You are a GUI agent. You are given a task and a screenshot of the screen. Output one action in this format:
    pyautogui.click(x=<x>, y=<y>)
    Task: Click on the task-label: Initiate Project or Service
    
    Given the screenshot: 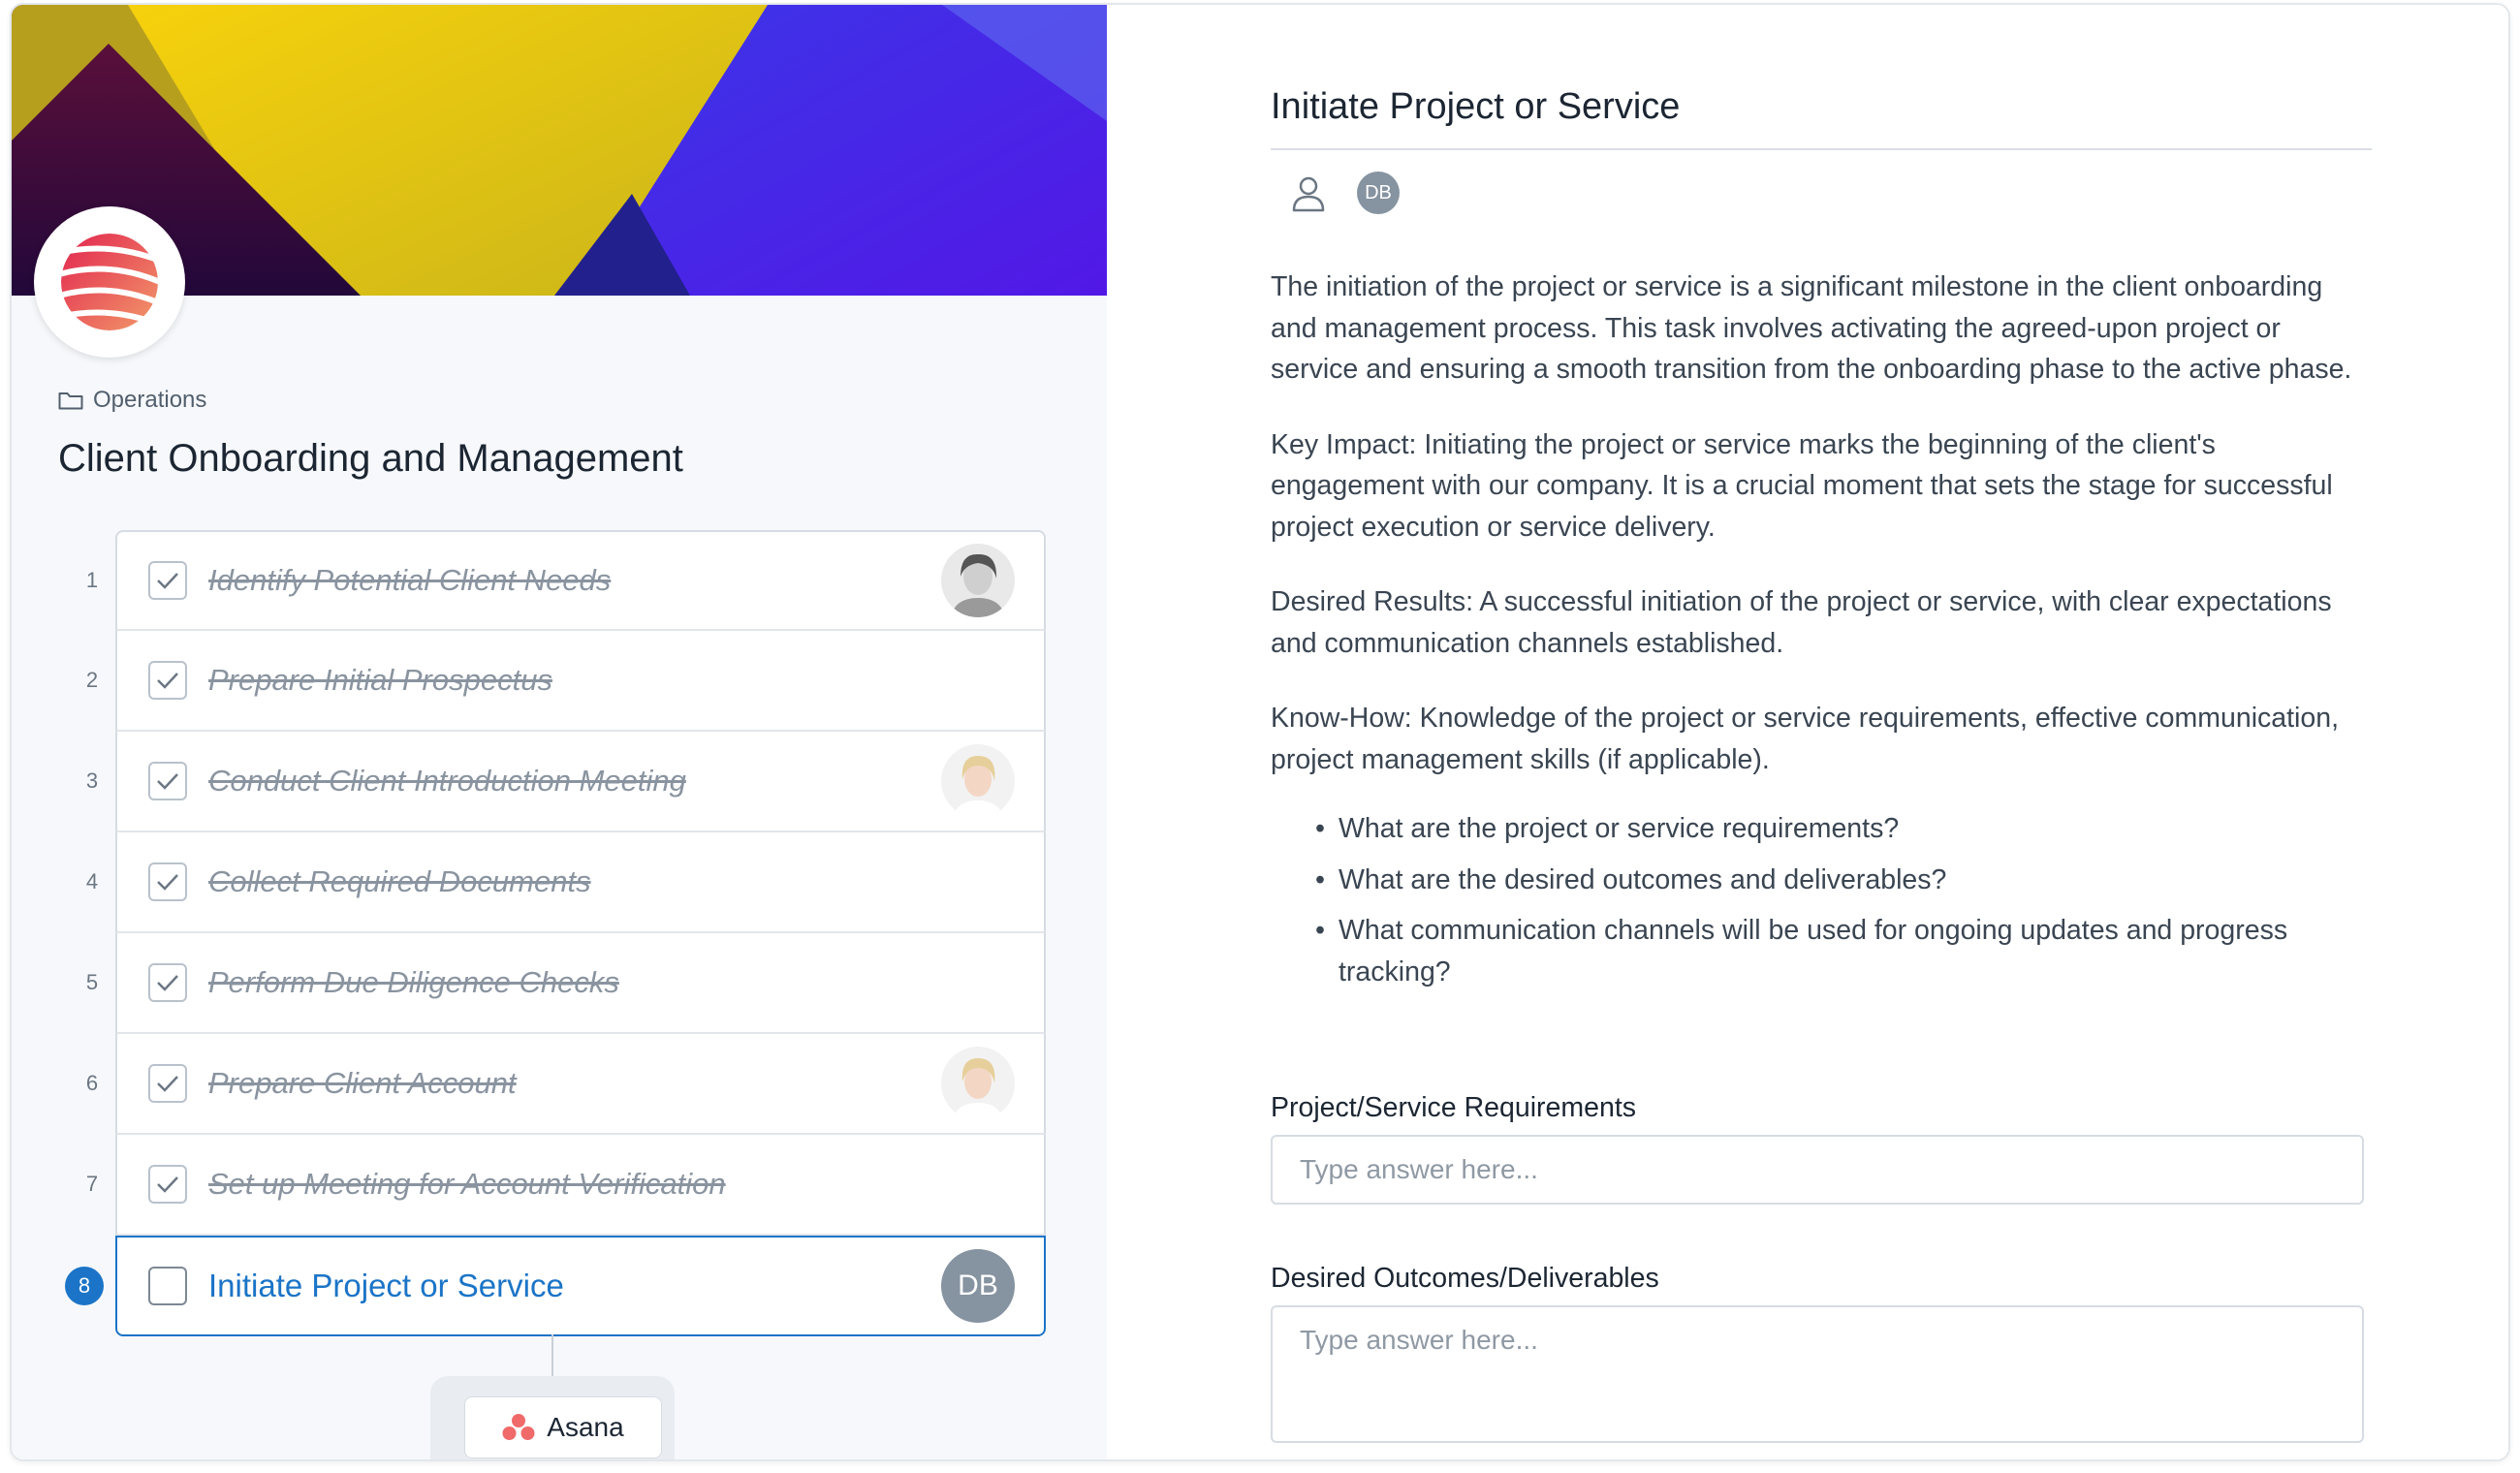 What is the action you would take?
    pyautogui.click(x=386, y=1285)
    